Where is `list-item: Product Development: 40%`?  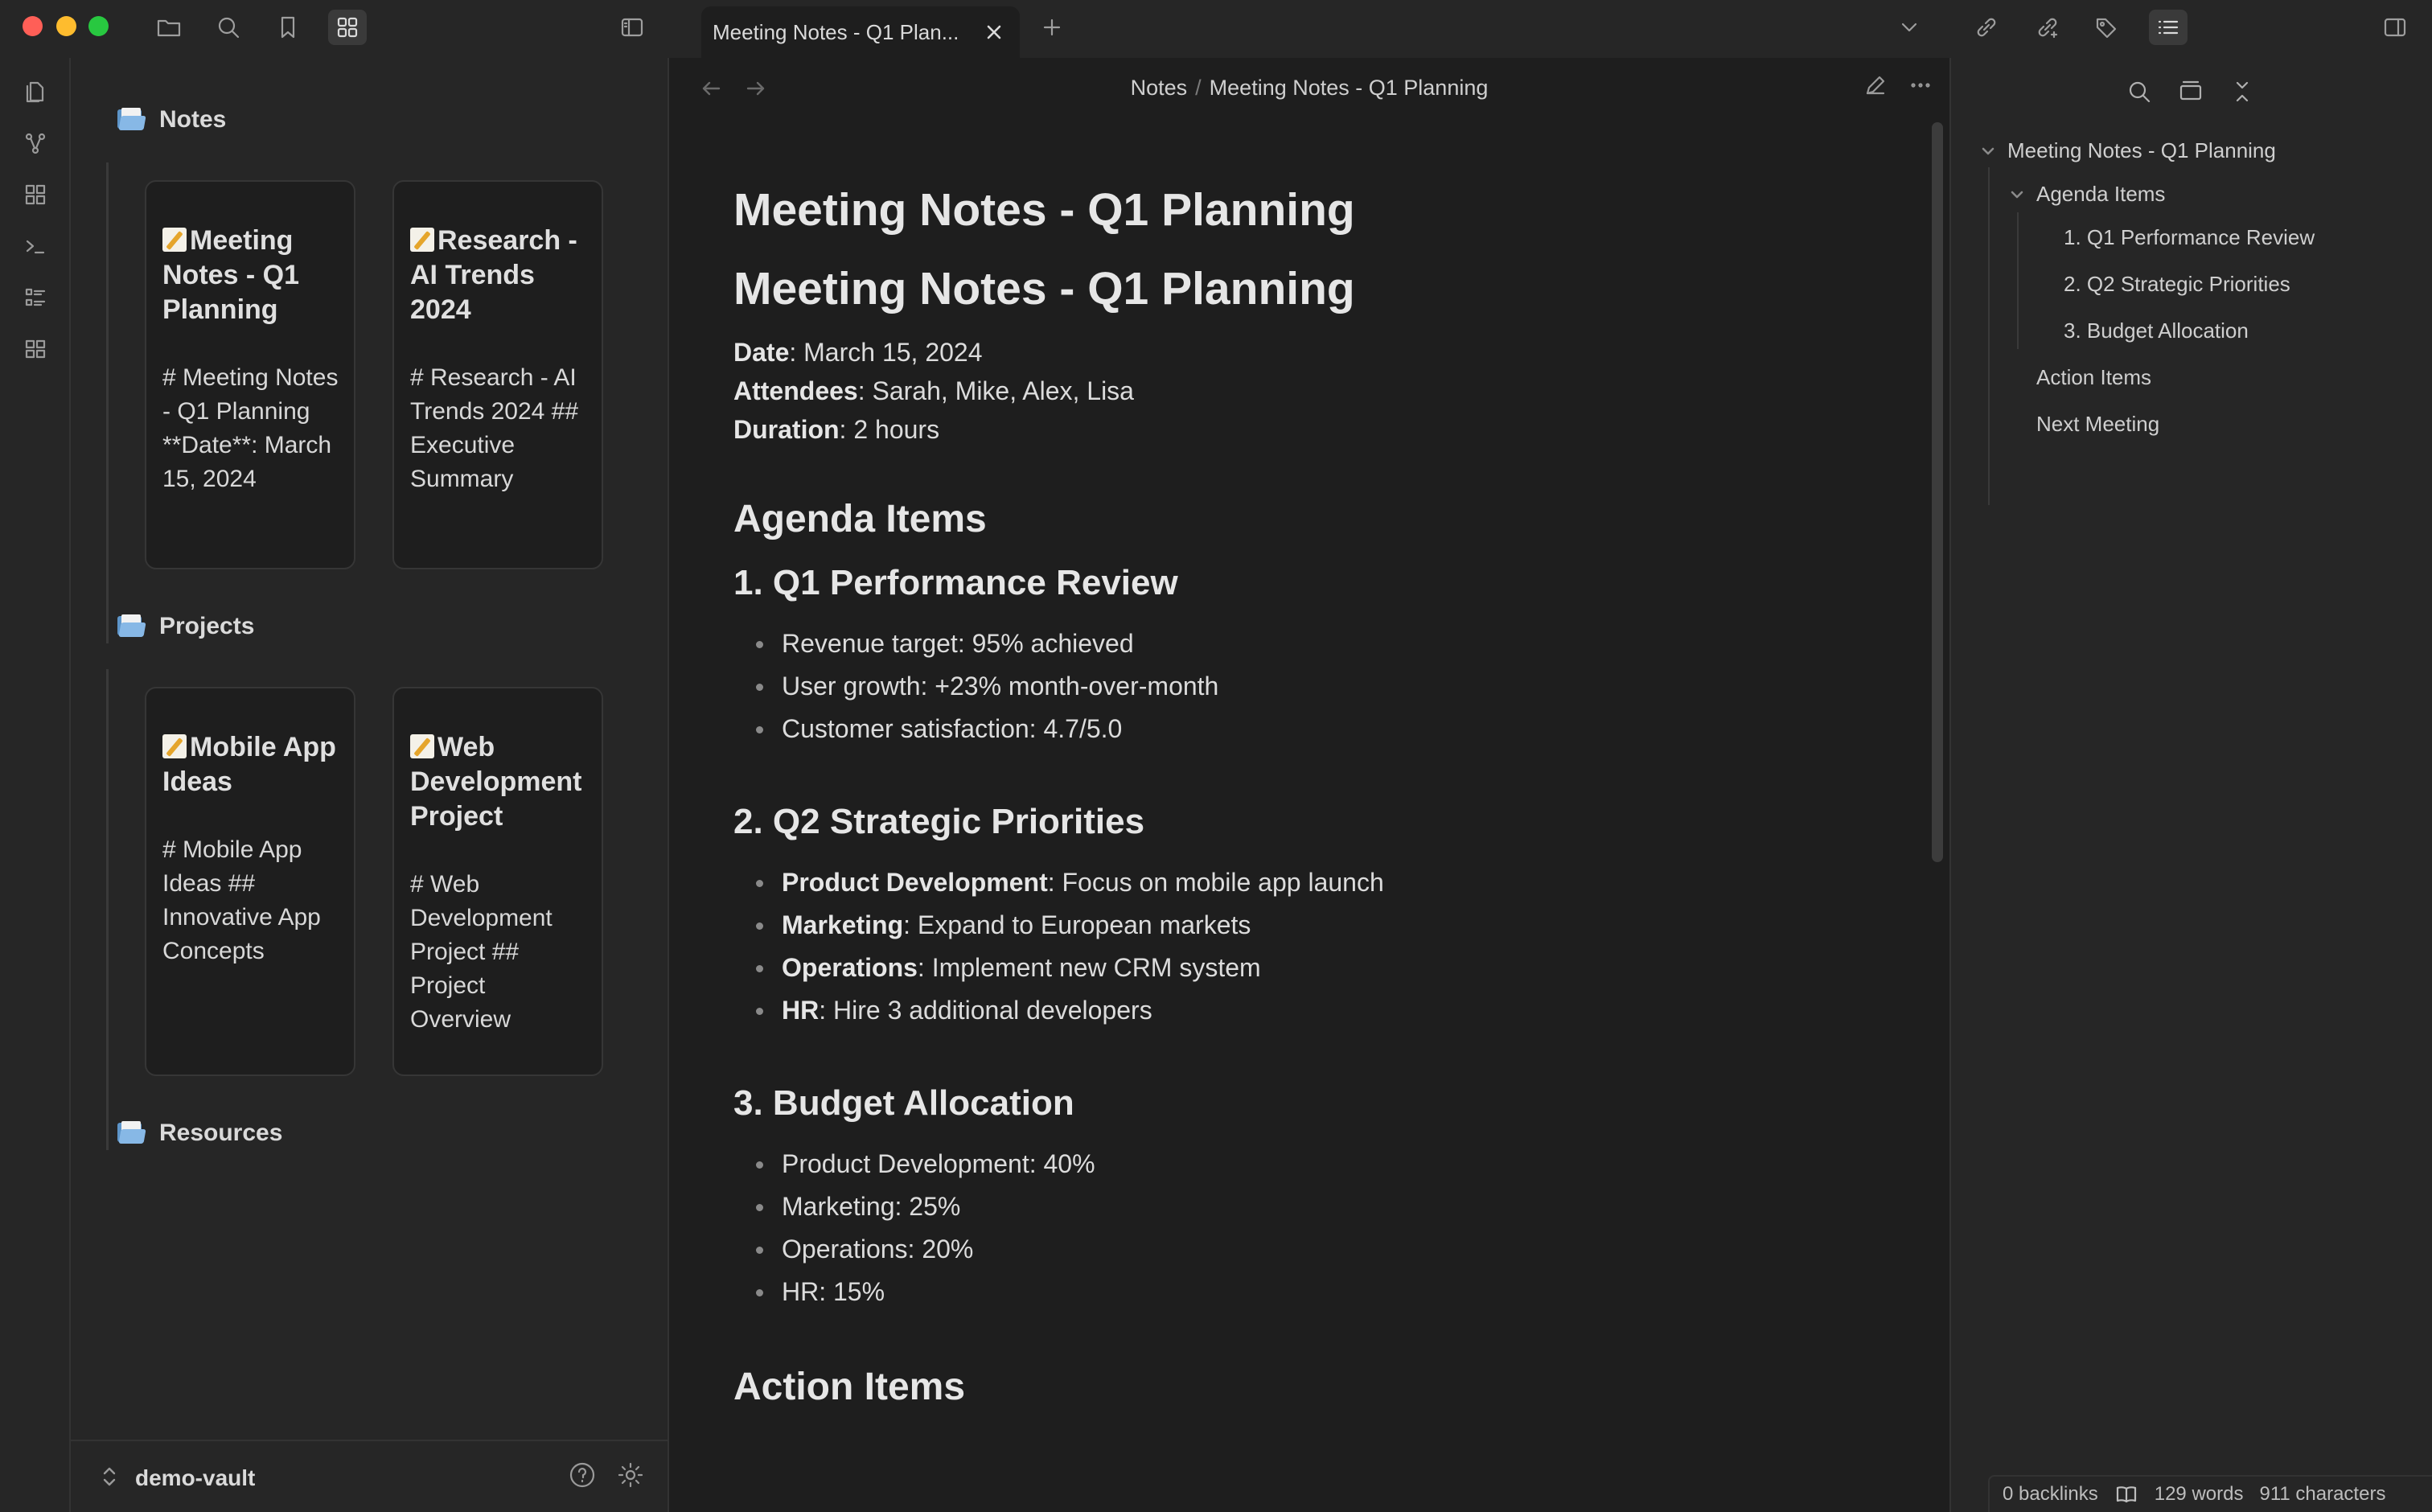
list-item: Product Development: 40% is located at coordinates (1256, 1164).